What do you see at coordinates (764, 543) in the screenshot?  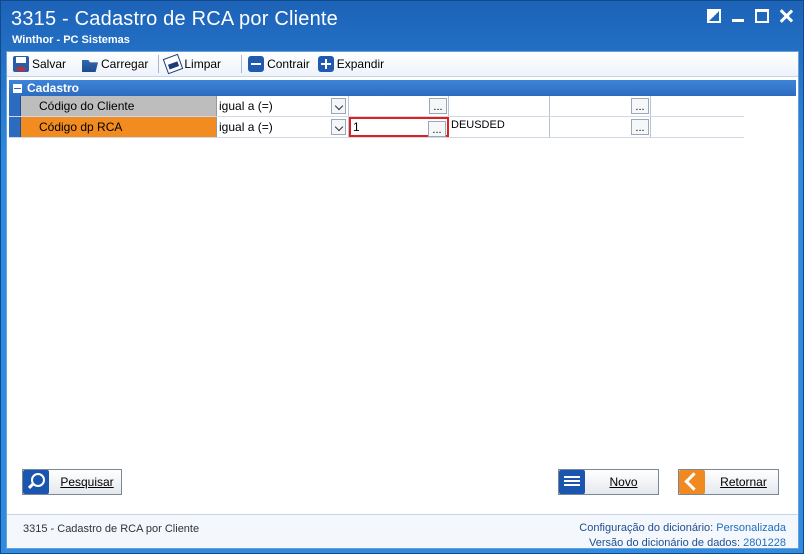 I see `dict-version-value: 2801228` at bounding box center [764, 543].